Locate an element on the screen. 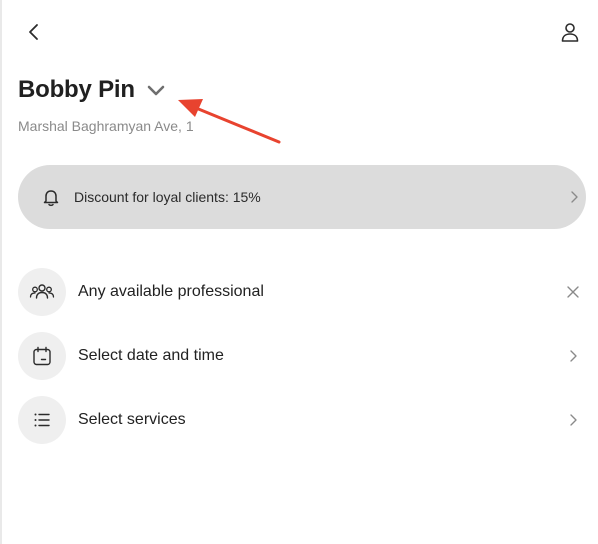 The width and height of the screenshot is (598, 544). option-professional: Any available professional is located at coordinates (302, 292).